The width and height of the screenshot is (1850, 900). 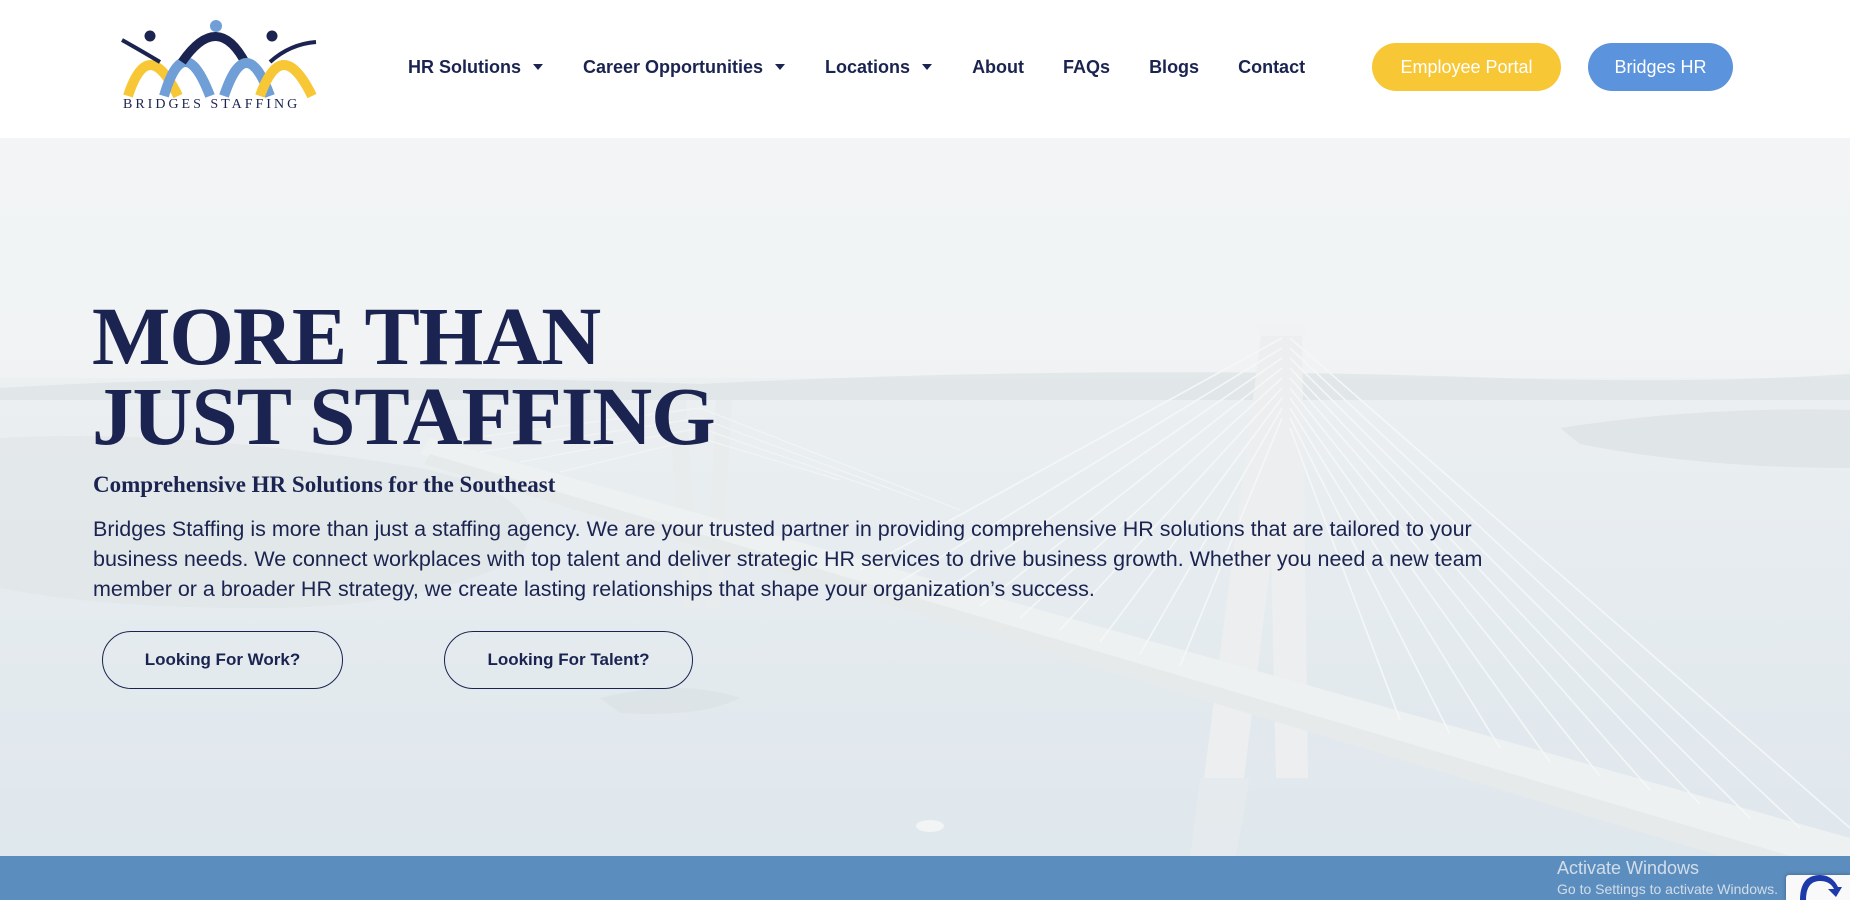 I want to click on nav-item-blogs: Blogs, so click(x=1174, y=67).